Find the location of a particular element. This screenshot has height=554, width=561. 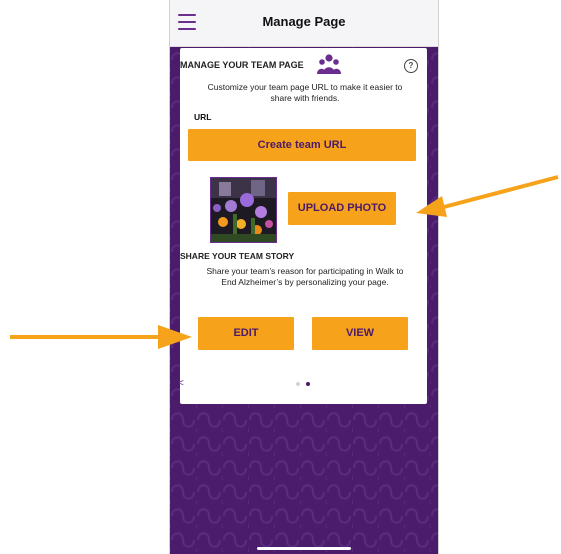

view-button: VIEW is located at coordinates (360, 333).